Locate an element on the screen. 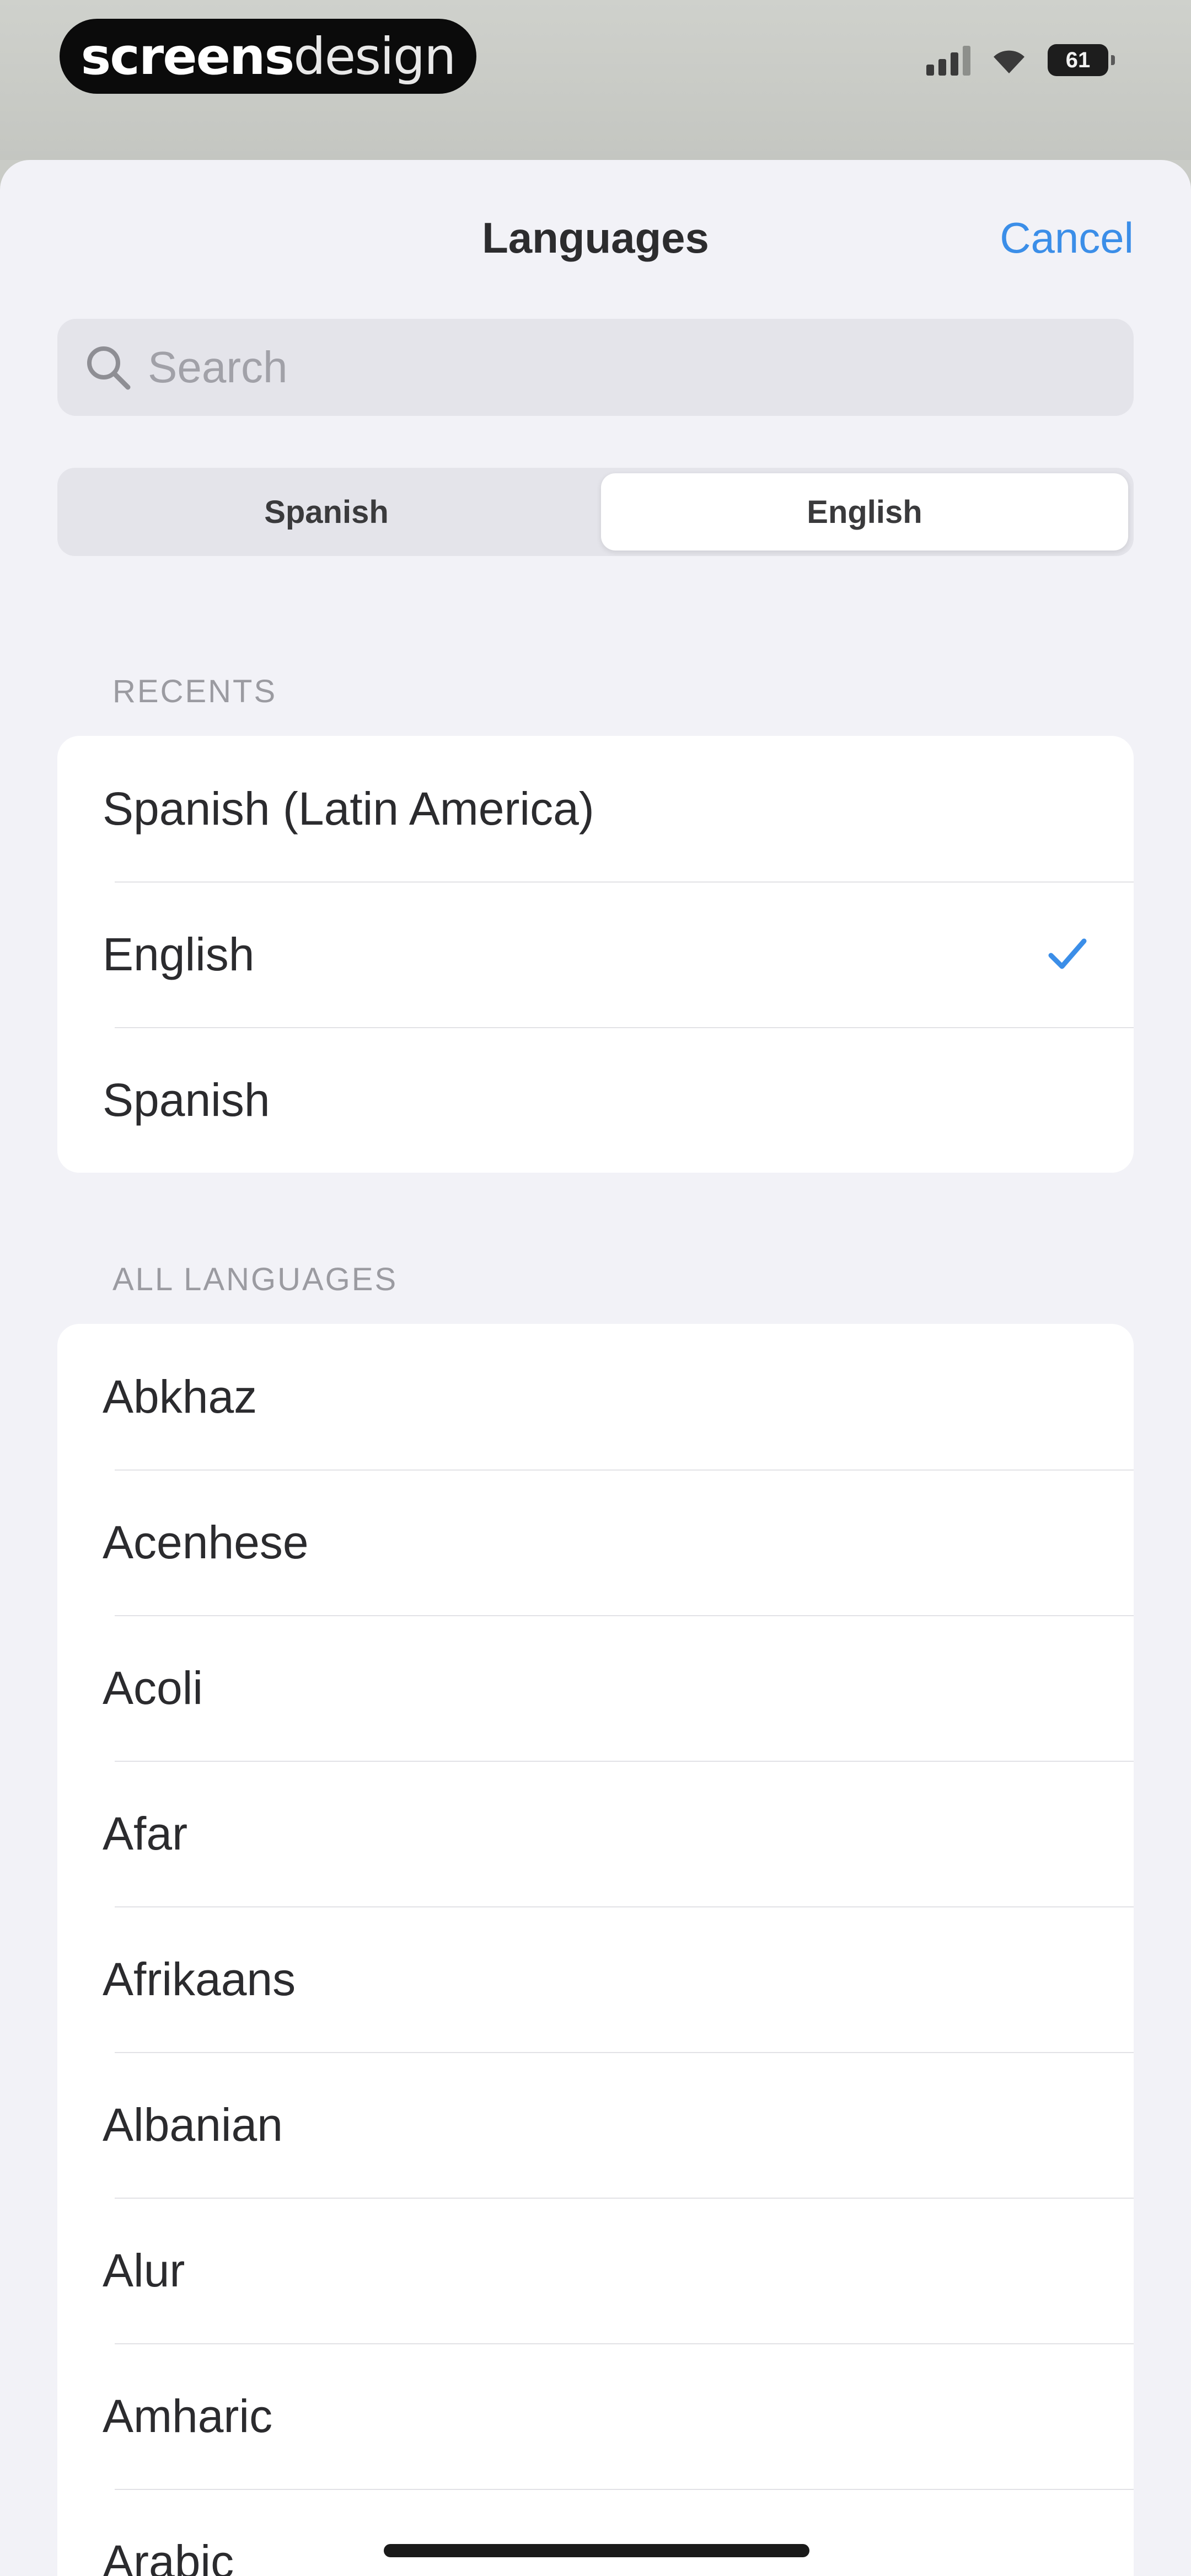 The width and height of the screenshot is (1191, 2576). language-direction-segmented-control: Spanish English is located at coordinates (595, 512).